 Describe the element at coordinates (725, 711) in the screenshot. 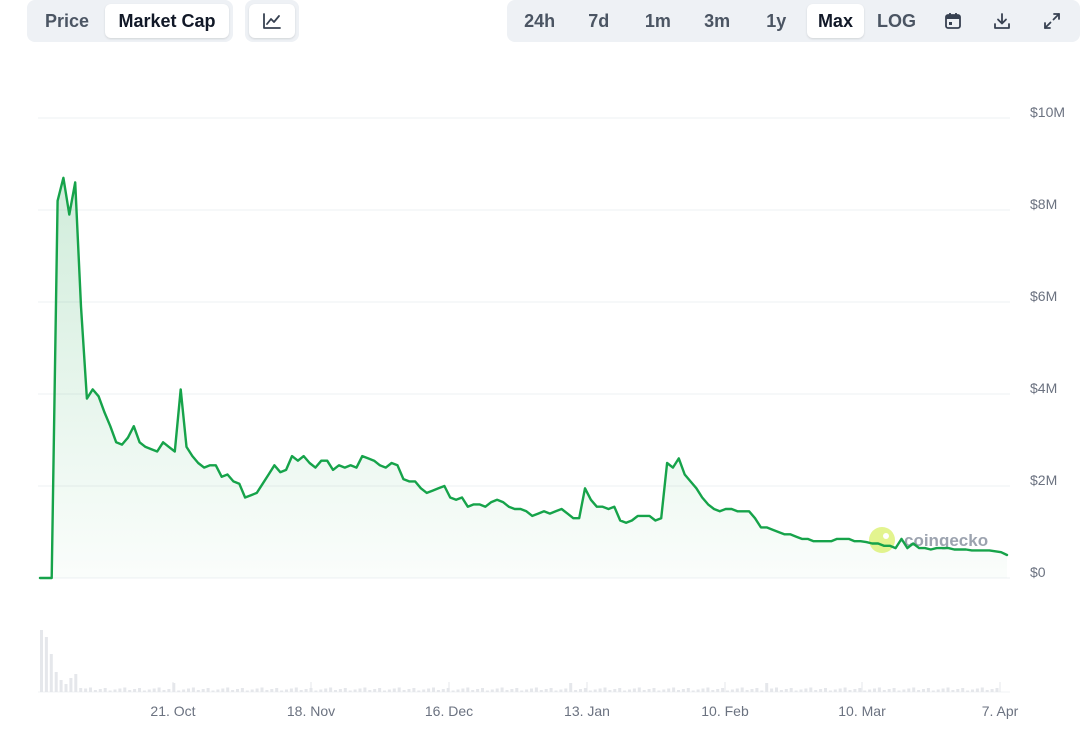

I see `x-tick-label: 10. Feb` at that location.